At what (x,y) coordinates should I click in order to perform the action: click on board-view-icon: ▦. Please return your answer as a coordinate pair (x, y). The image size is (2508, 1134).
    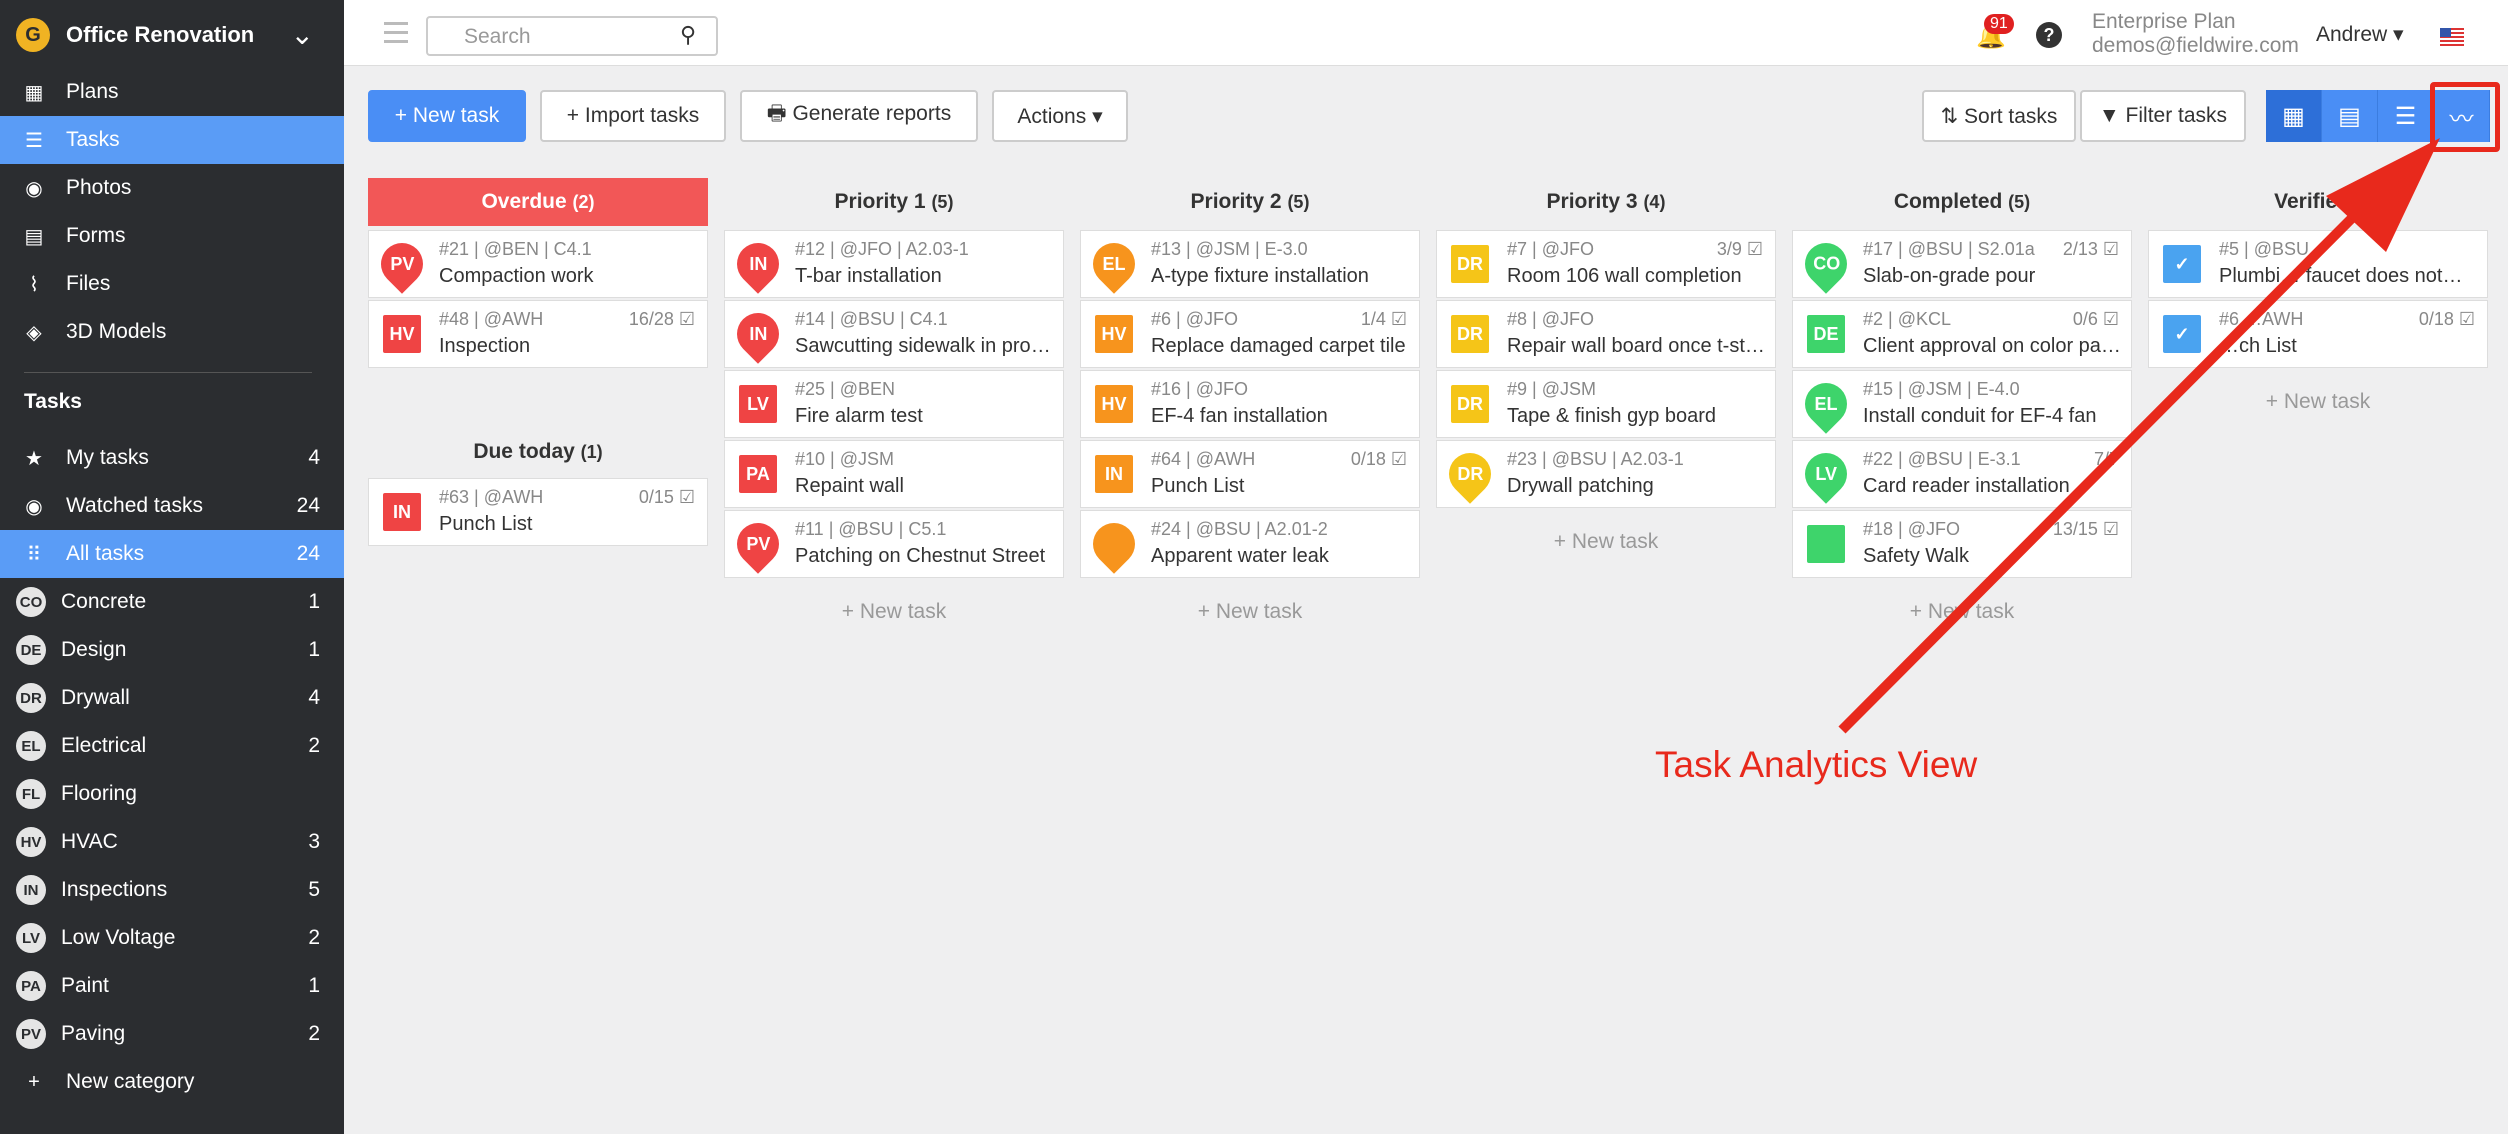
    Looking at the image, I should click on (2294, 116).